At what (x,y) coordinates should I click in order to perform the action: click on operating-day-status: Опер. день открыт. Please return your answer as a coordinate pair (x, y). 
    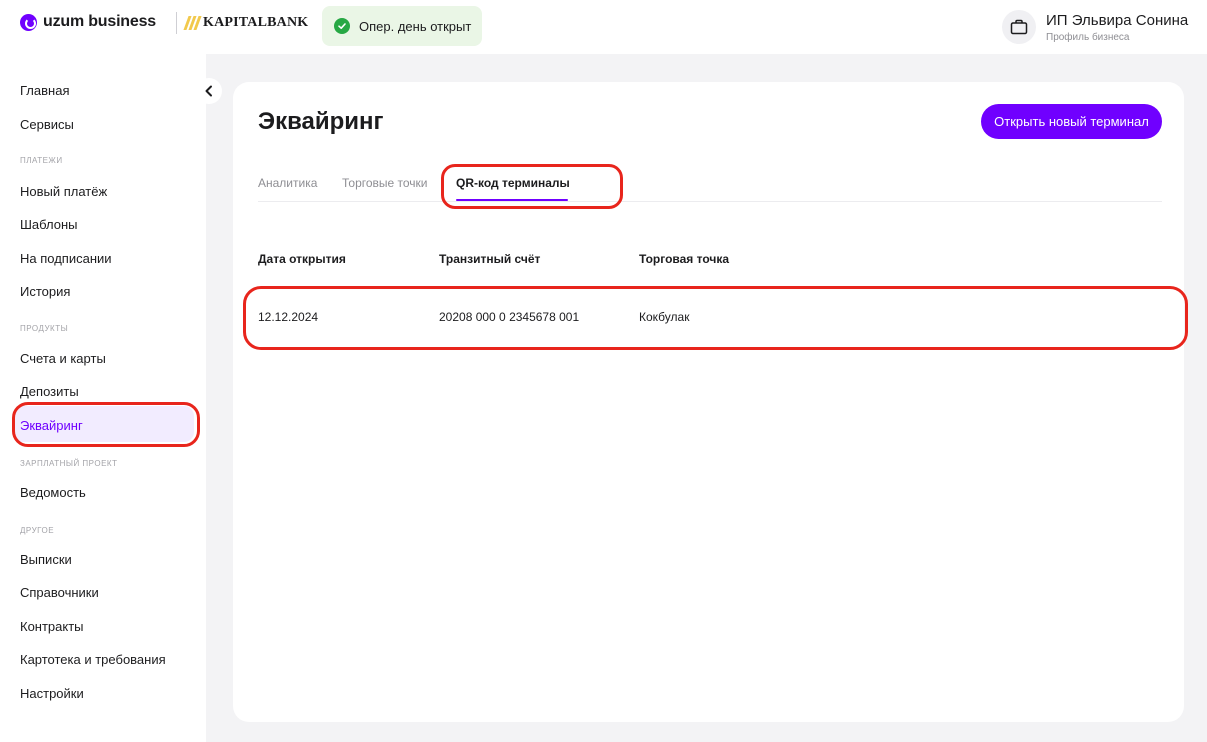
    Looking at the image, I should click on (402, 26).